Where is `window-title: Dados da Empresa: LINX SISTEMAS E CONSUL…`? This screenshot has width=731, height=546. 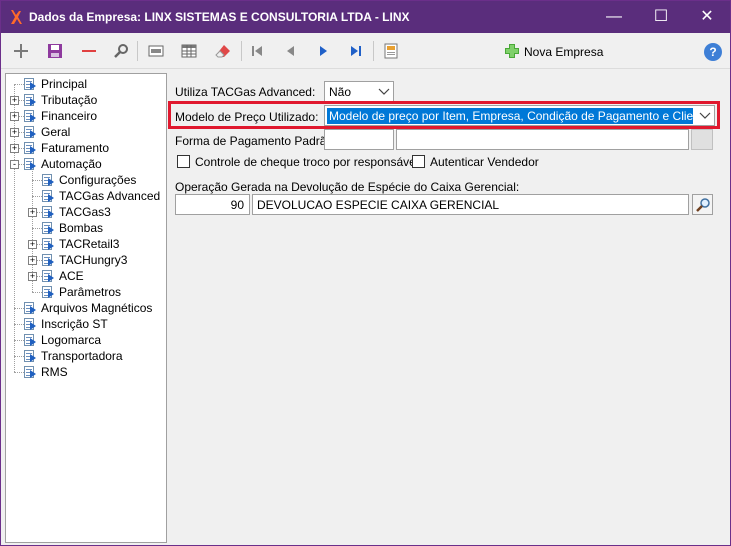 window-title: Dados da Empresa: LINX SISTEMAS E CONSUL… is located at coordinates (219, 17).